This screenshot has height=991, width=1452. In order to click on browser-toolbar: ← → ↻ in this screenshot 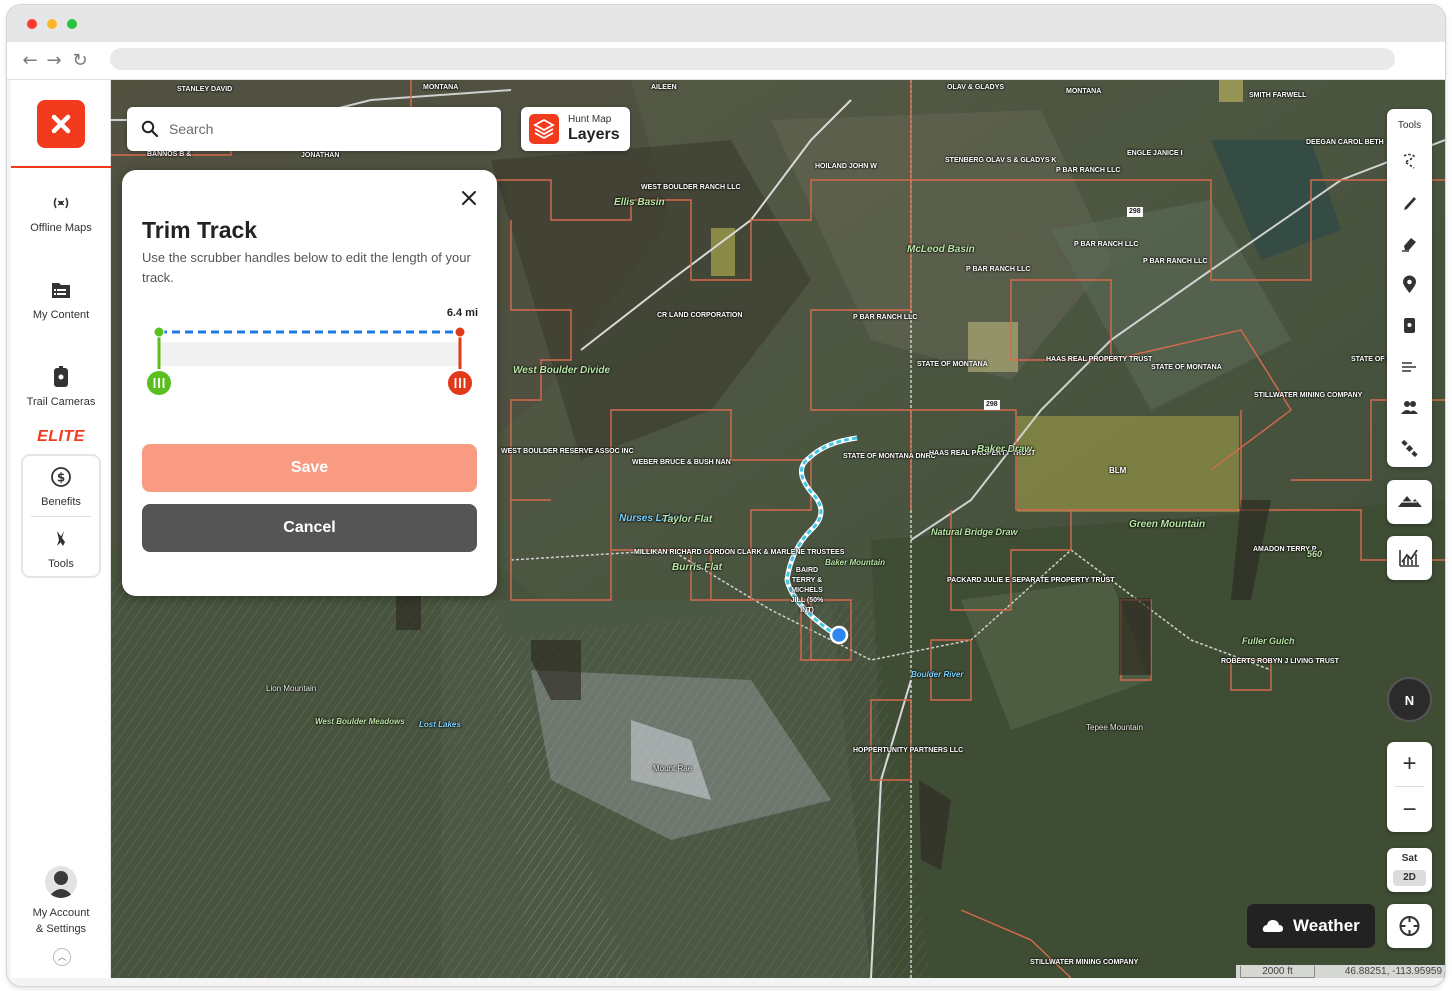, I will do `click(726, 61)`.